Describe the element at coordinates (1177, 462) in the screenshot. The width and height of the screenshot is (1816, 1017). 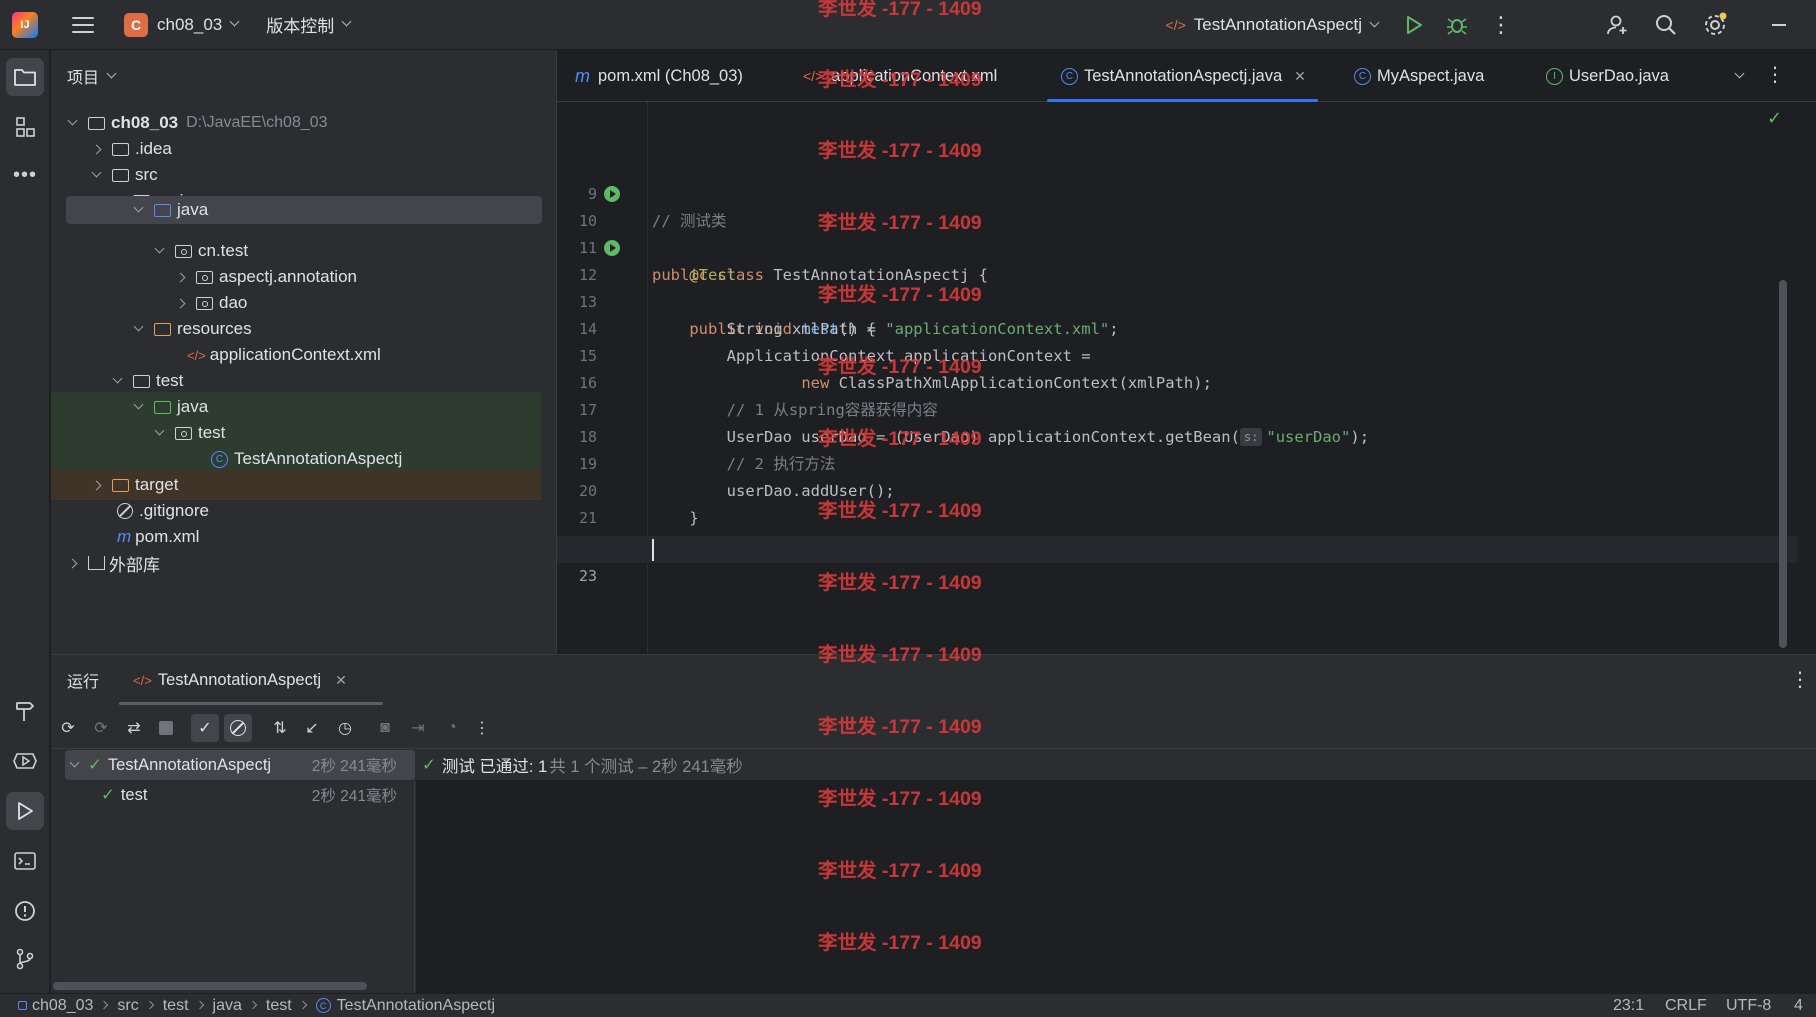
I see `code-line: 19 userDao.addUser();` at that location.